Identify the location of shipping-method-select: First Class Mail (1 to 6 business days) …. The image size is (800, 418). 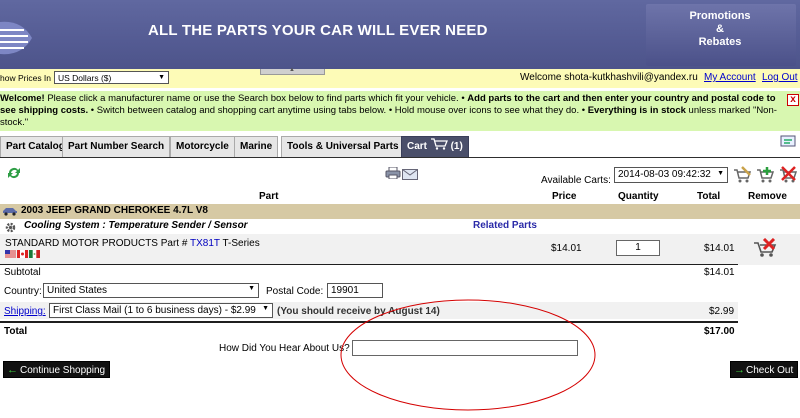
(161, 310).